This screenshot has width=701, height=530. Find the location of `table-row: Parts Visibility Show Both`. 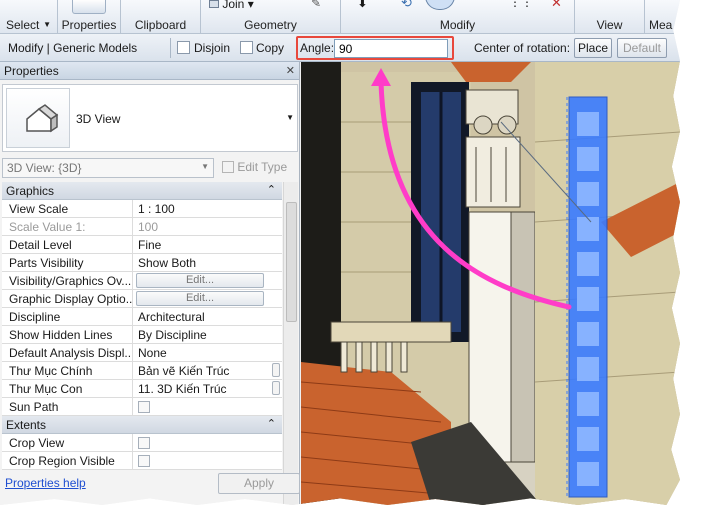

table-row: Parts Visibility Show Both is located at coordinates (142, 263).